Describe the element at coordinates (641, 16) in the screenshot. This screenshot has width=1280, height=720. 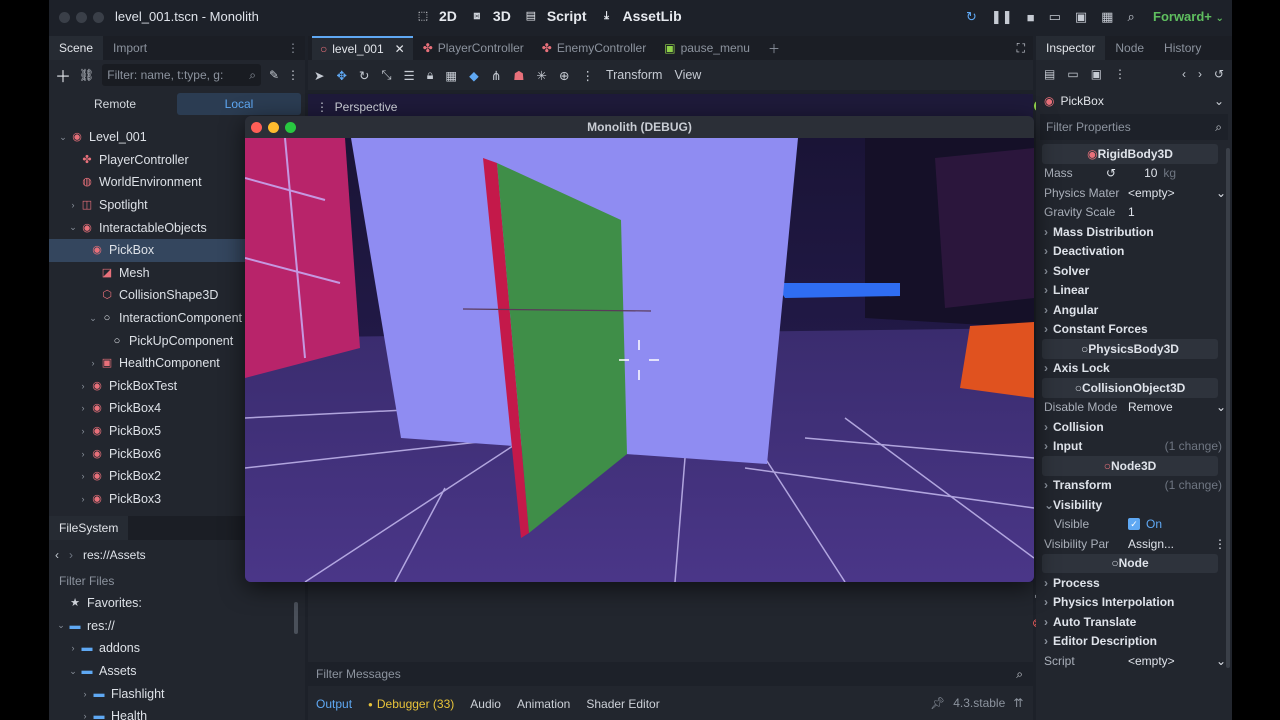
I see `mode-assetlib-button: ⤓ AssetLib` at that location.